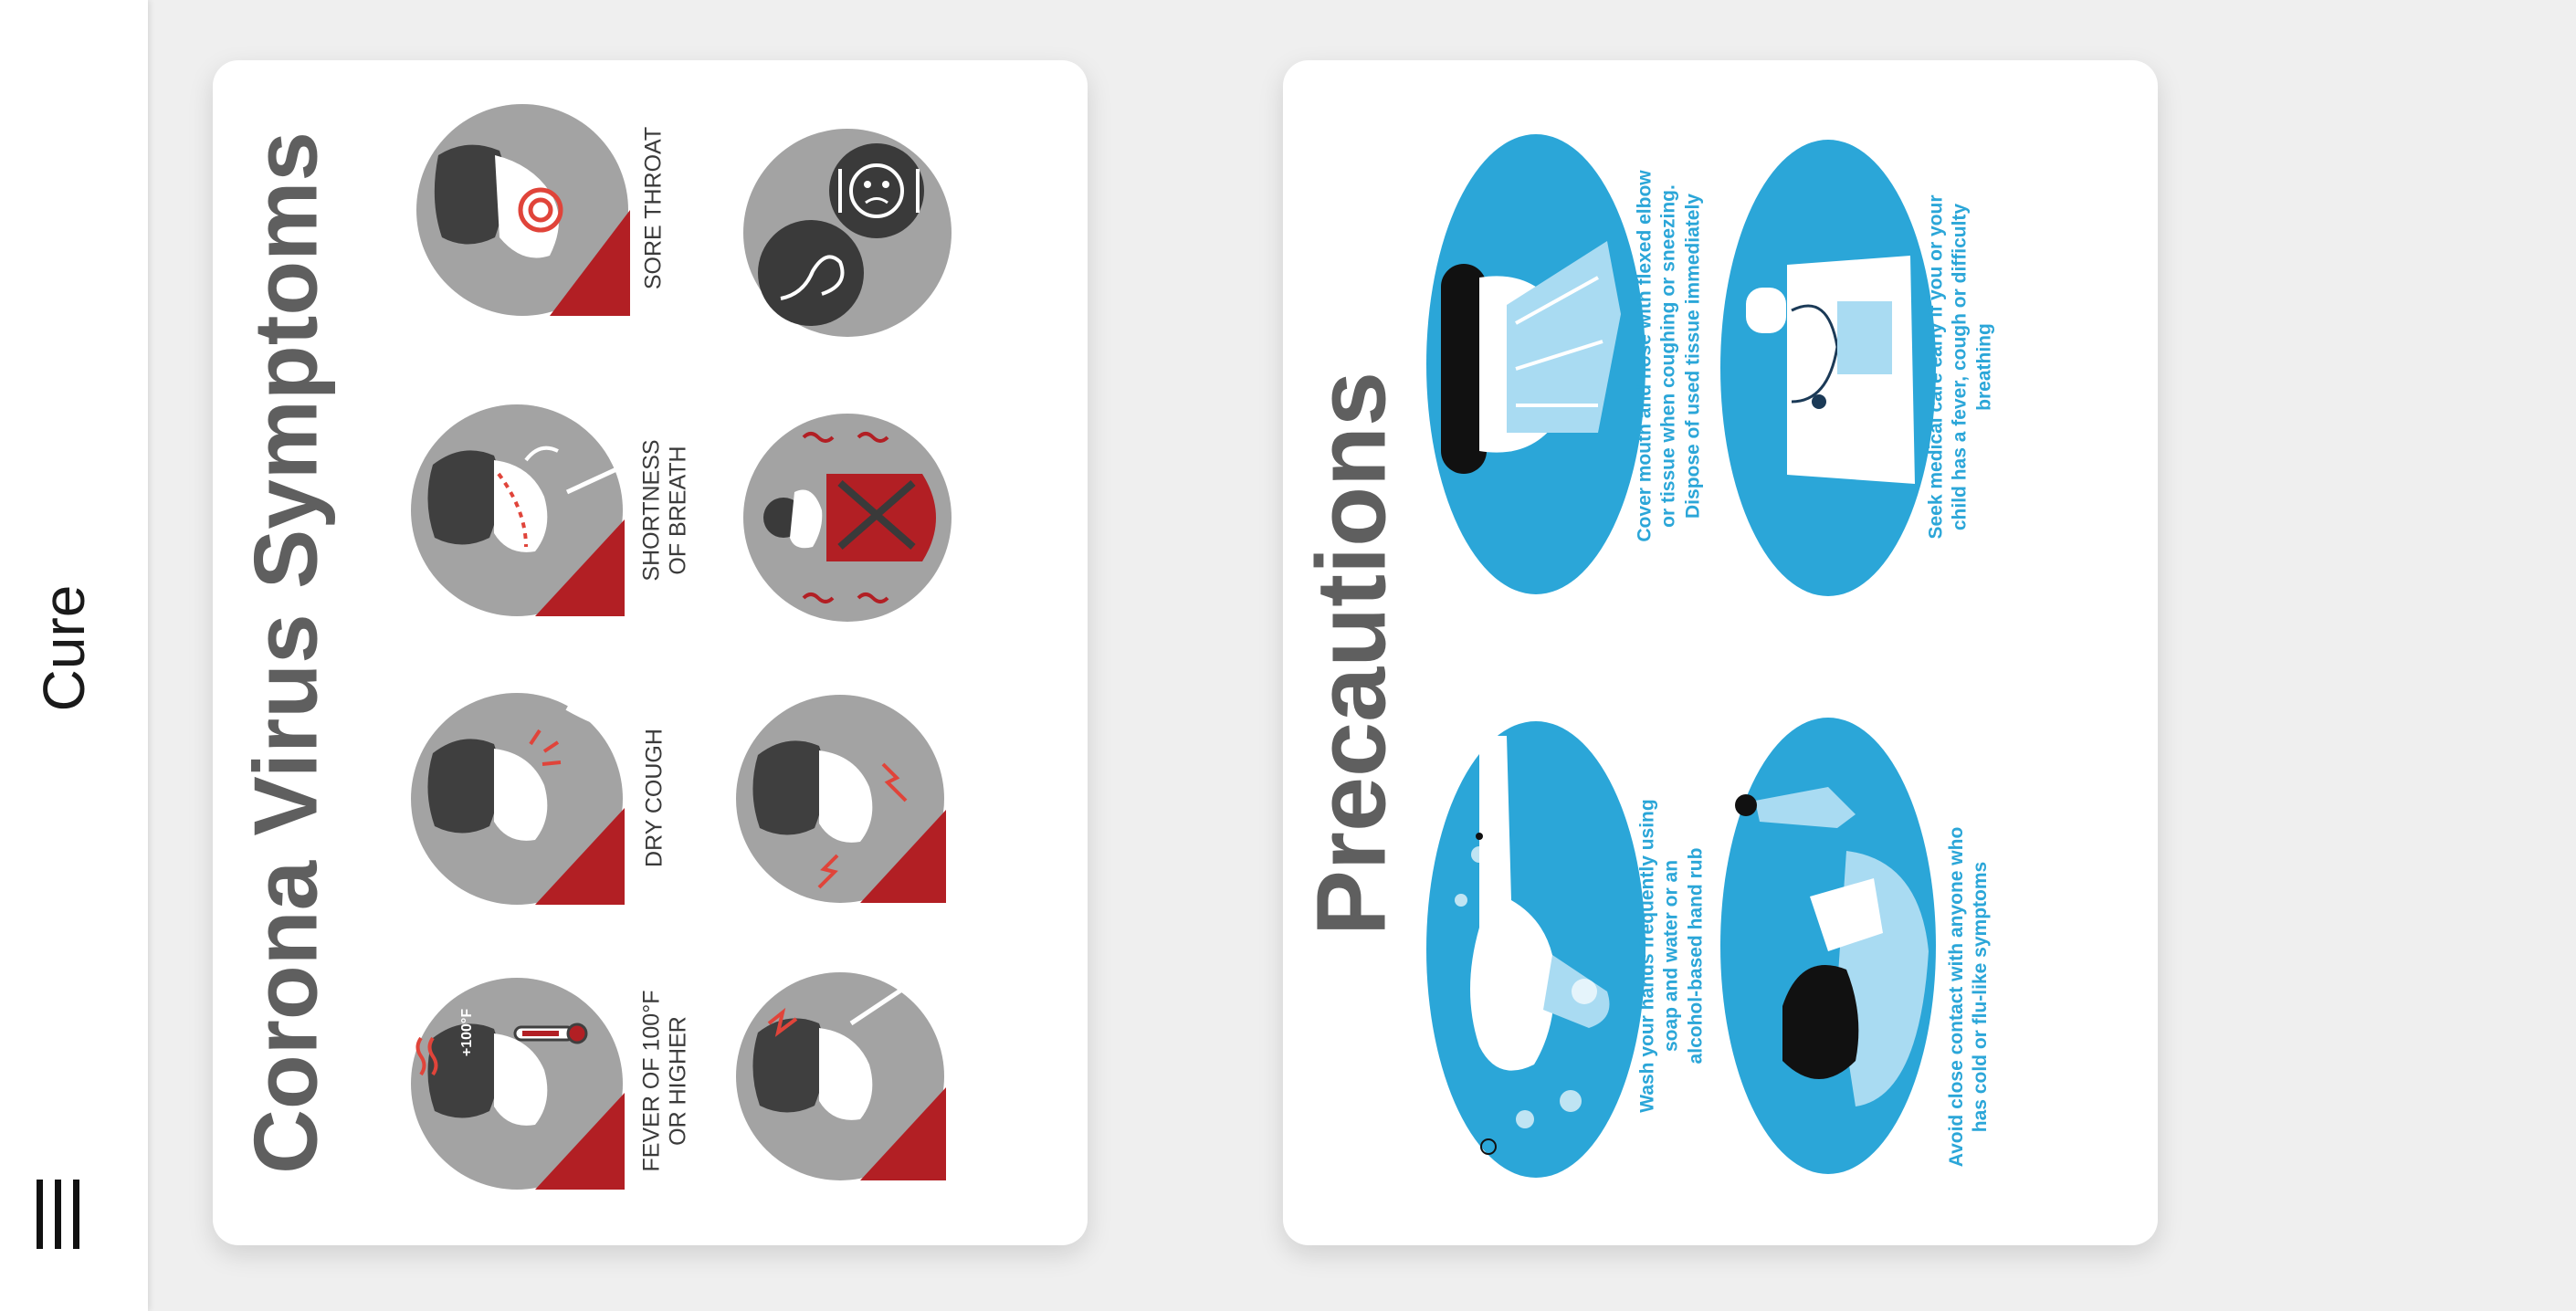 The image size is (2576, 1311). I want to click on wash-hands-illustration, so click(1535, 949).